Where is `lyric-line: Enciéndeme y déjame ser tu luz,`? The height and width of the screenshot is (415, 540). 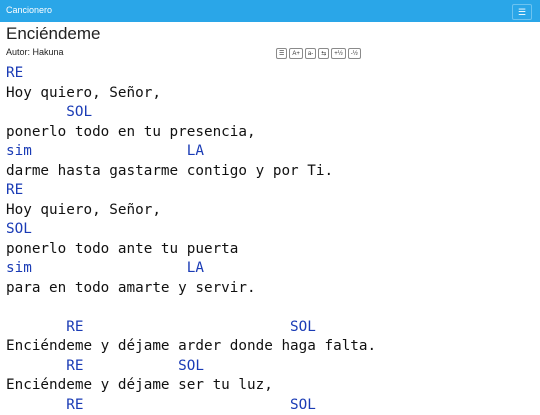
lyric-line: Enciéndeme y déjame ser tu luz, is located at coordinates (271, 386).